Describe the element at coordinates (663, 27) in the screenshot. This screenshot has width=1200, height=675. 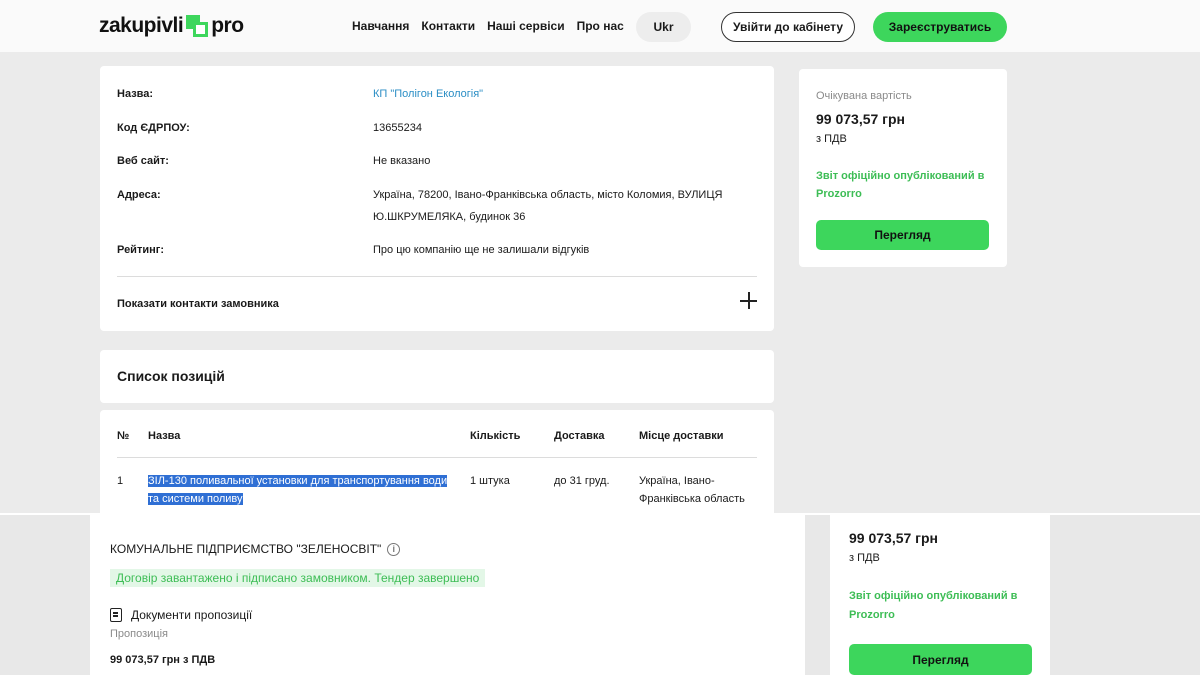
I see `language-switch: Ukr` at that location.